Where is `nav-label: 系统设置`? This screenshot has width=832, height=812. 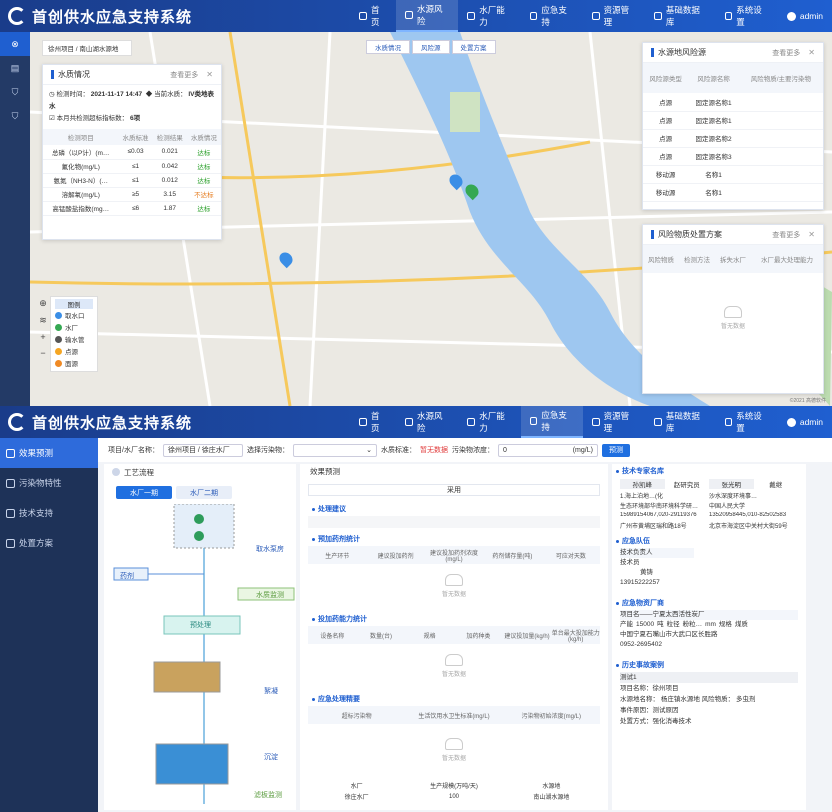
nav-label: 系统设置 is located at coordinates (749, 16).